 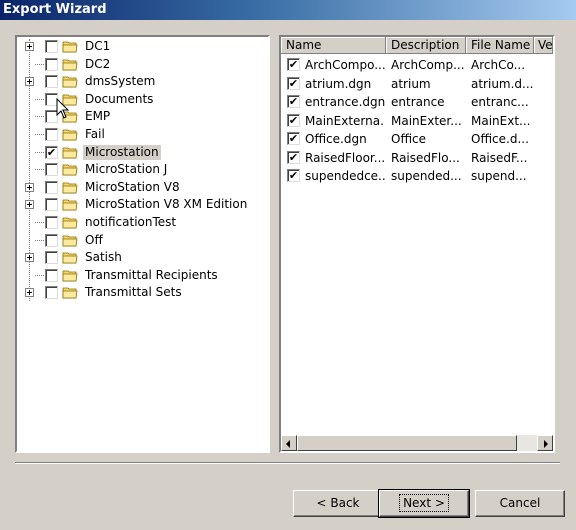 What do you see at coordinates (132, 186) in the screenshot?
I see `tree-item-label: MicroStation V8` at bounding box center [132, 186].